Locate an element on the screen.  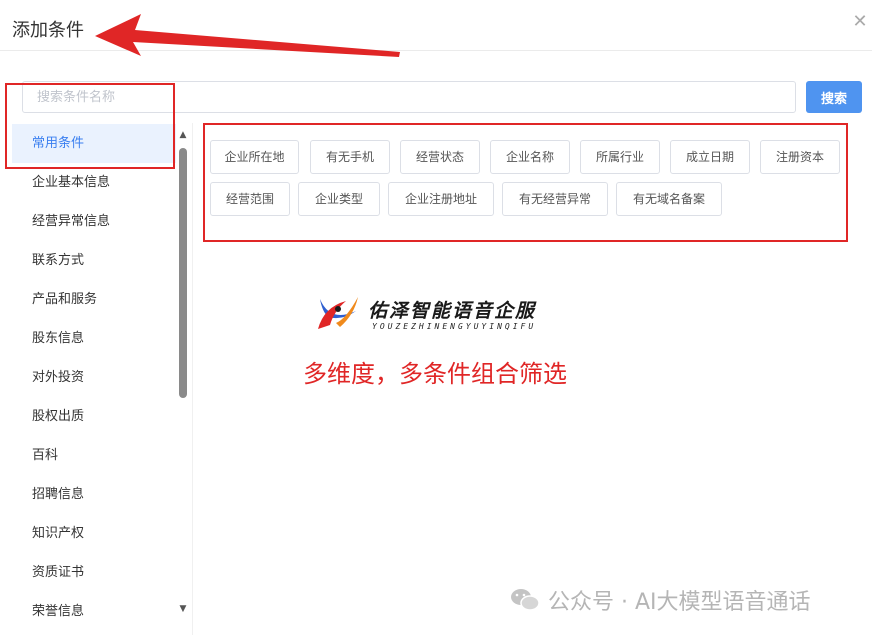
close-icon: ✕ is located at coordinates (860, 22).